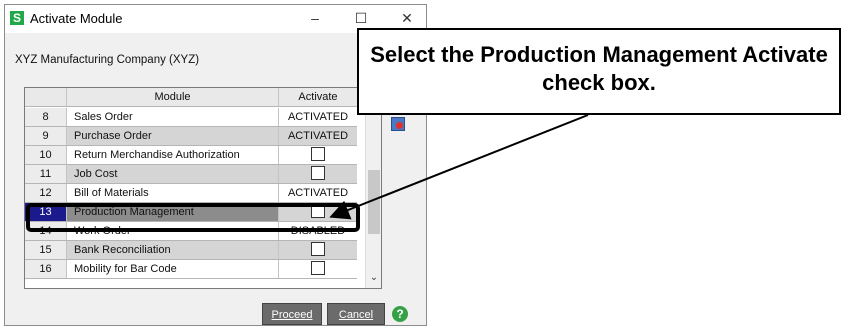 The height and width of the screenshot is (330, 848). Describe the element at coordinates (459, 167) in the screenshot. I see `callout-arrow` at that location.